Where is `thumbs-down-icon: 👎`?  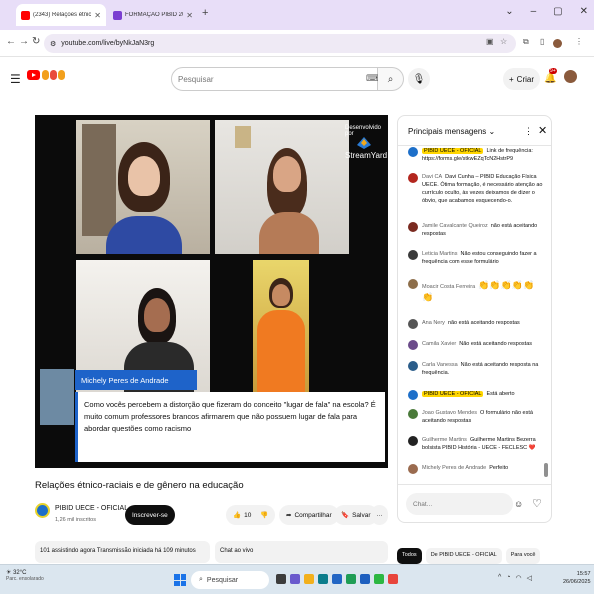
thumbs-down-icon: 👎 is located at coordinates (264, 515).